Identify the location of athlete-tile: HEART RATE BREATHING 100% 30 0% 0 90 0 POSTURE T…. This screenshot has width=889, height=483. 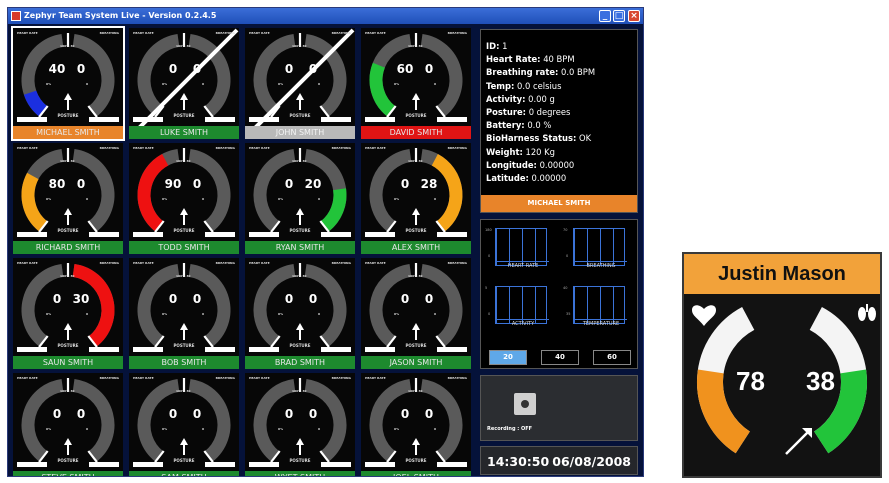
(184, 198).